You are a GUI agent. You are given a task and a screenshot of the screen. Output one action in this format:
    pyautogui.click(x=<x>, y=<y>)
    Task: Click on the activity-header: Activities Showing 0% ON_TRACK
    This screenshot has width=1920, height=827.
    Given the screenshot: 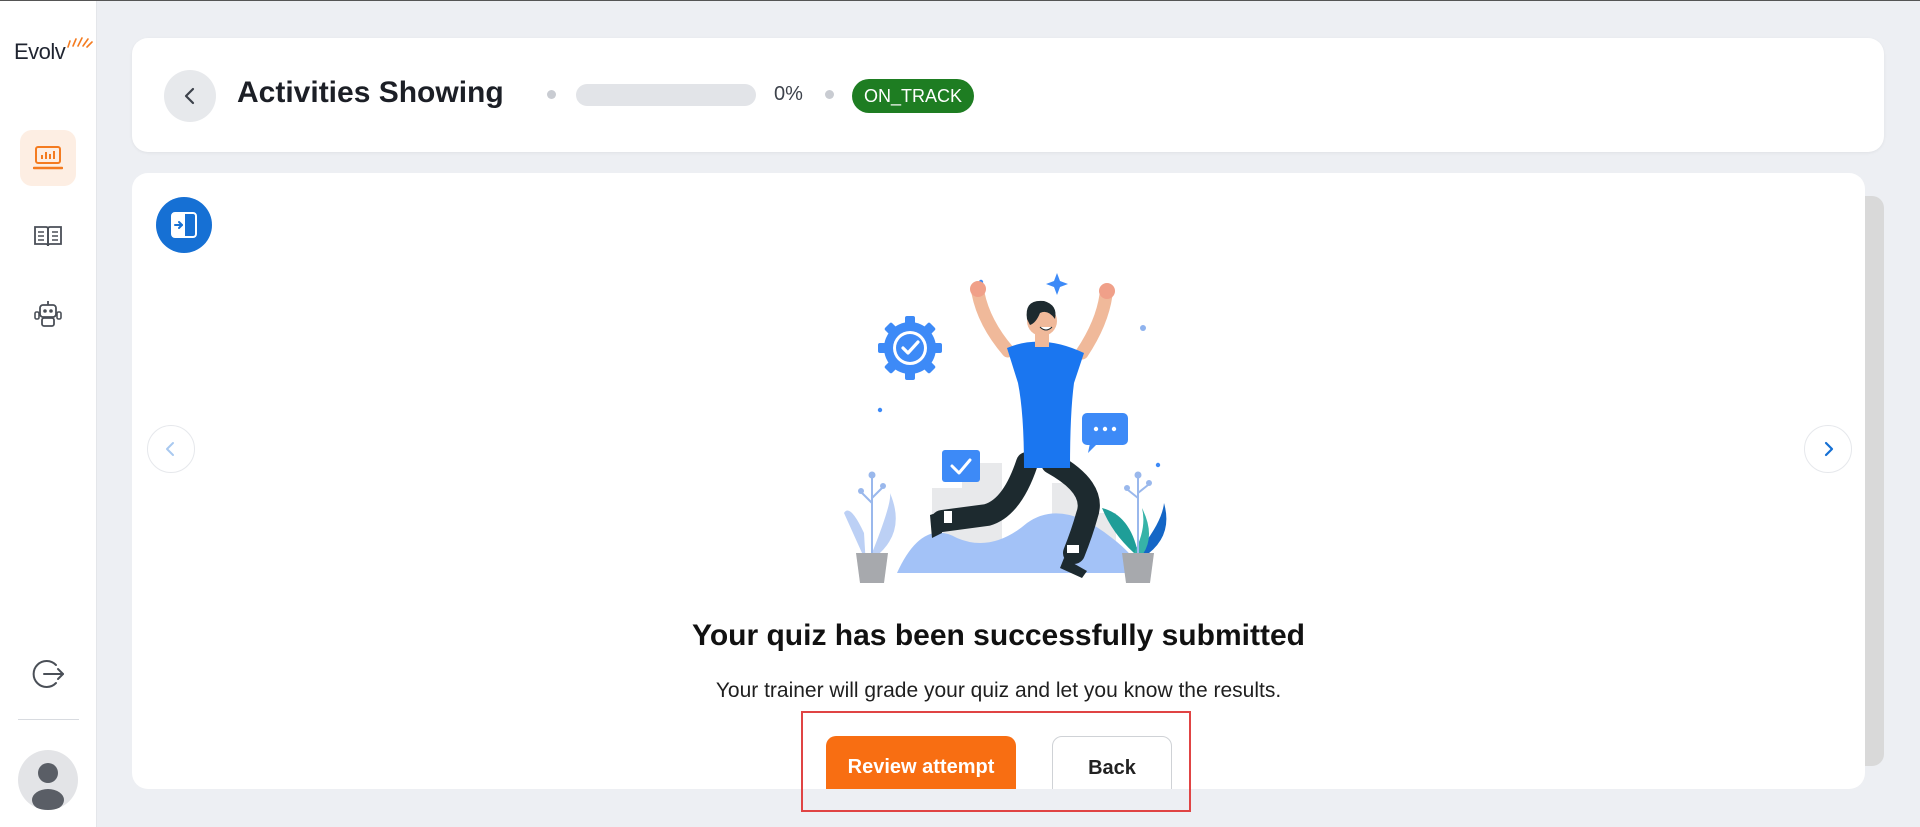 What is the action you would take?
    pyautogui.click(x=1008, y=95)
    